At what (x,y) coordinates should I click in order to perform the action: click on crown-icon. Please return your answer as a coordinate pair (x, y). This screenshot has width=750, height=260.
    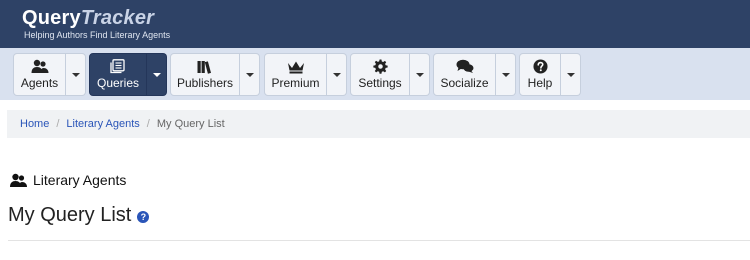
    Looking at the image, I should click on (295, 67).